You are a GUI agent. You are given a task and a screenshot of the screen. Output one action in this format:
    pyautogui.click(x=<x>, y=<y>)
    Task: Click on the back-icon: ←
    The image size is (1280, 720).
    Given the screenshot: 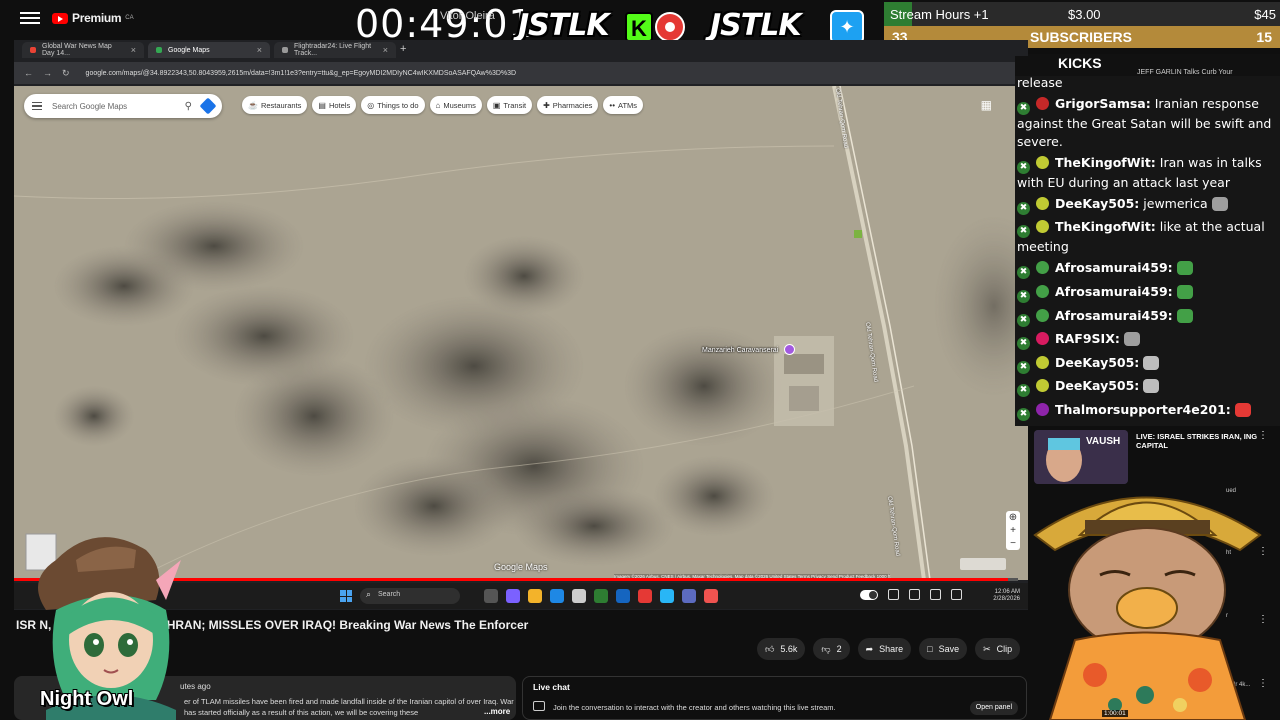 What is the action you would take?
    pyautogui.click(x=28, y=73)
    